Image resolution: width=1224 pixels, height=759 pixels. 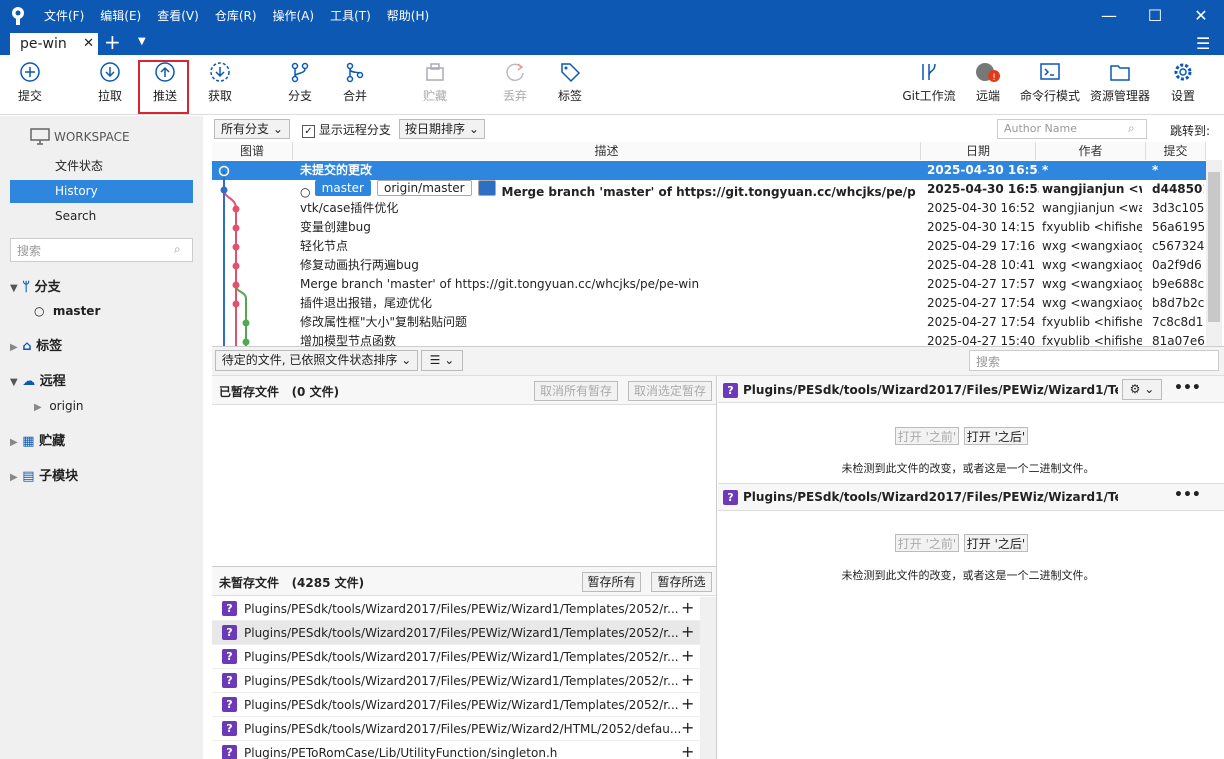 What do you see at coordinates (712, 170) in the screenshot?
I see `commit-row: 未提交的更改 2025-04-30 16:55 * *` at bounding box center [712, 170].